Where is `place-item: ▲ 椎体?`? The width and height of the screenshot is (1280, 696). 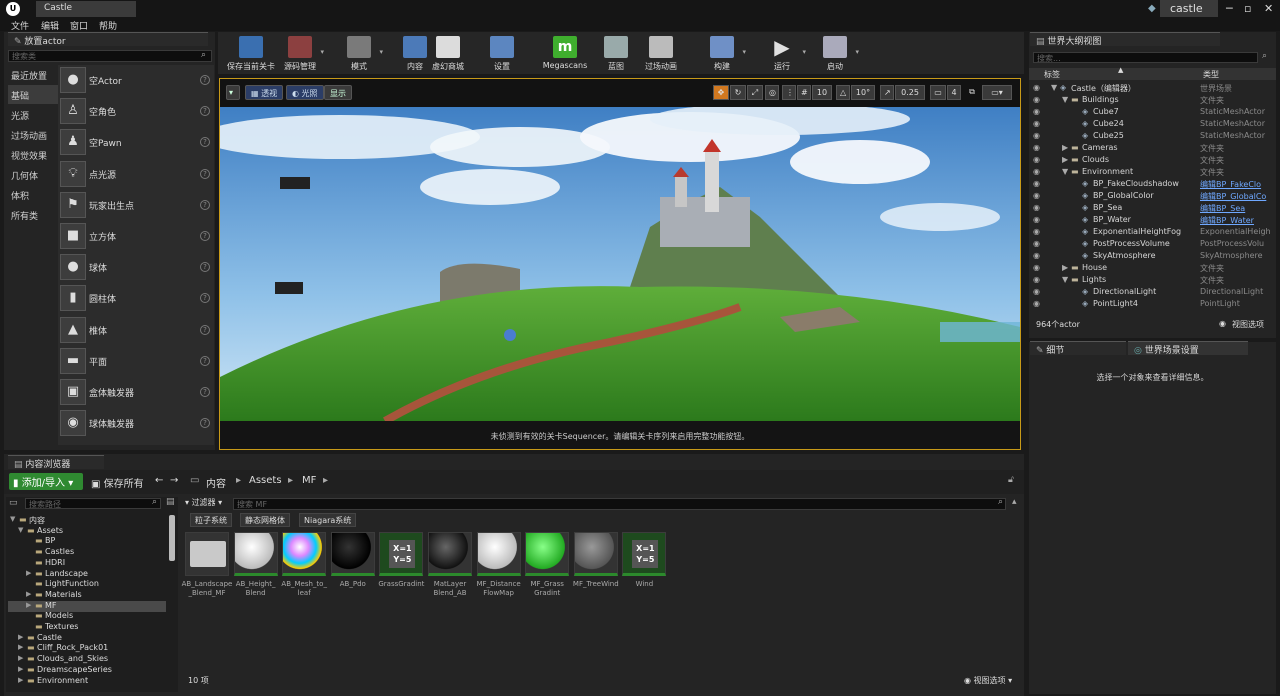 place-item: ▲ 椎体? is located at coordinates (136, 330).